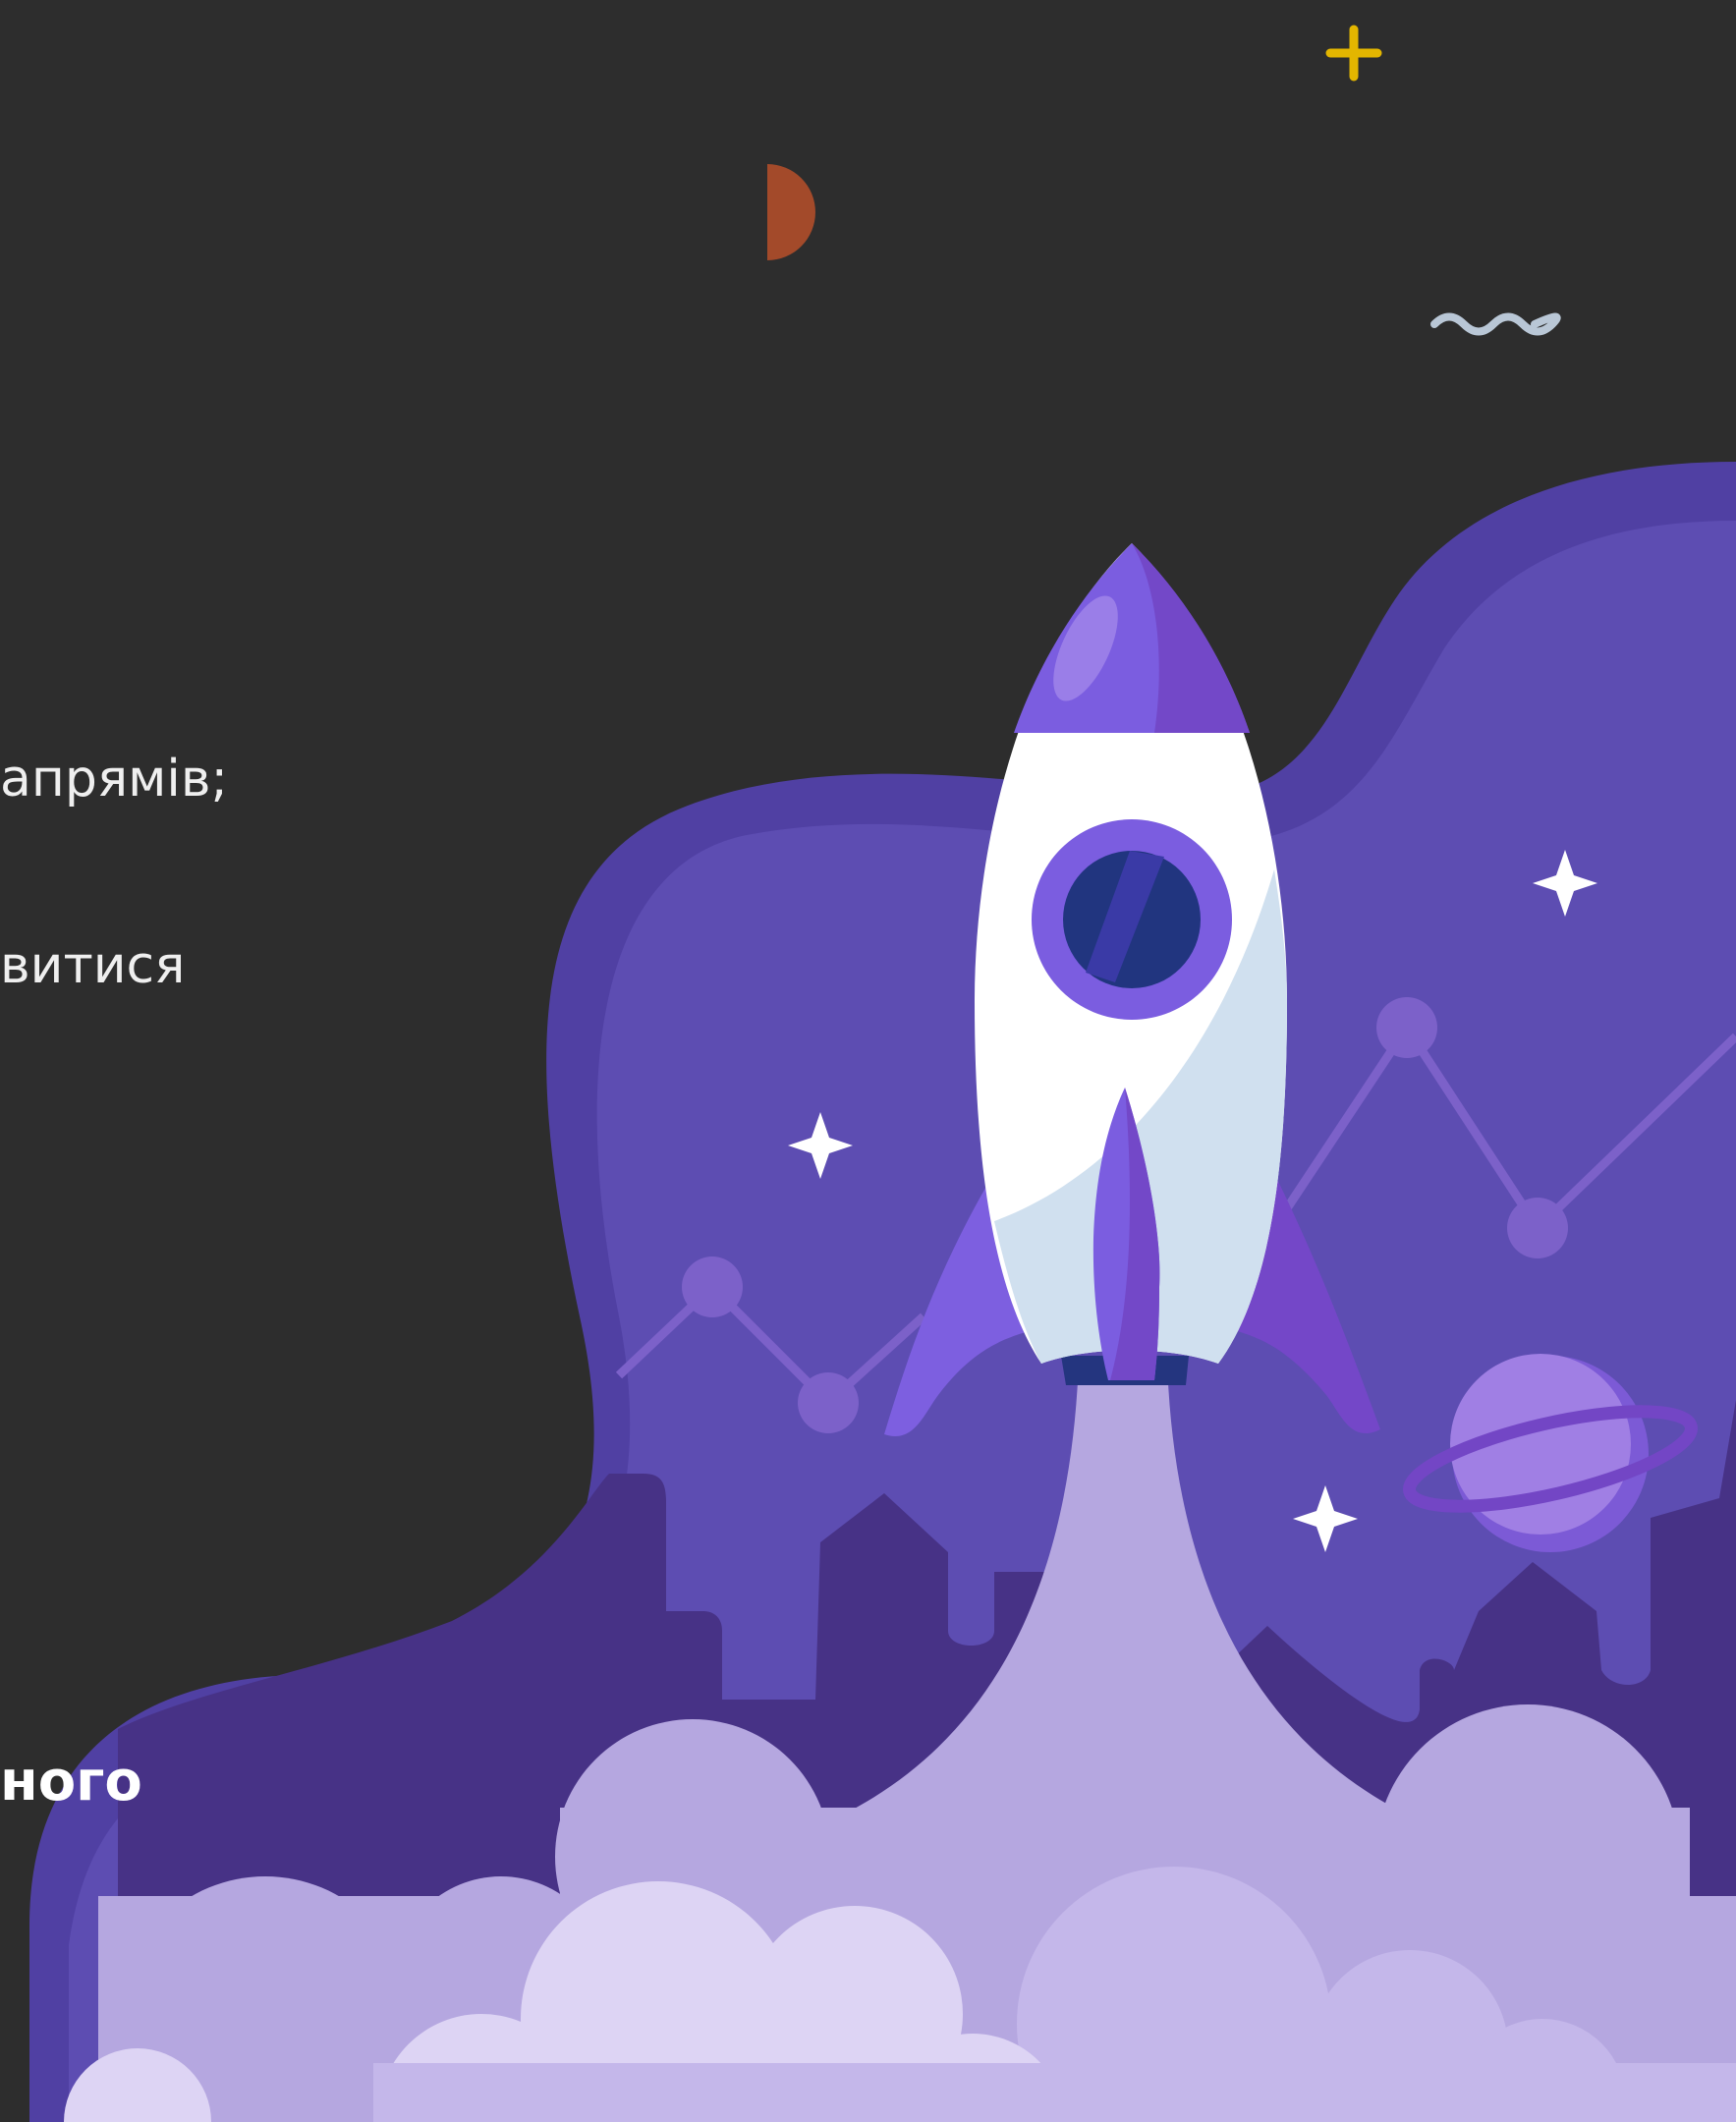 This screenshot has width=1736, height=2122. Describe the element at coordinates (1353, 53) in the screenshot. I see `plus-star-icon` at that location.